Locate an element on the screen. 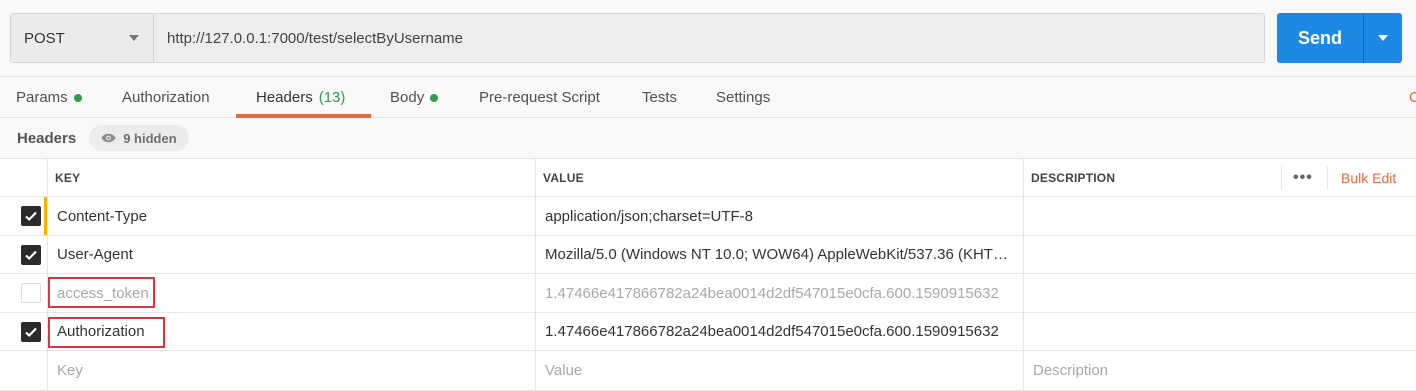  active-tab-indicator is located at coordinates (303, 116).